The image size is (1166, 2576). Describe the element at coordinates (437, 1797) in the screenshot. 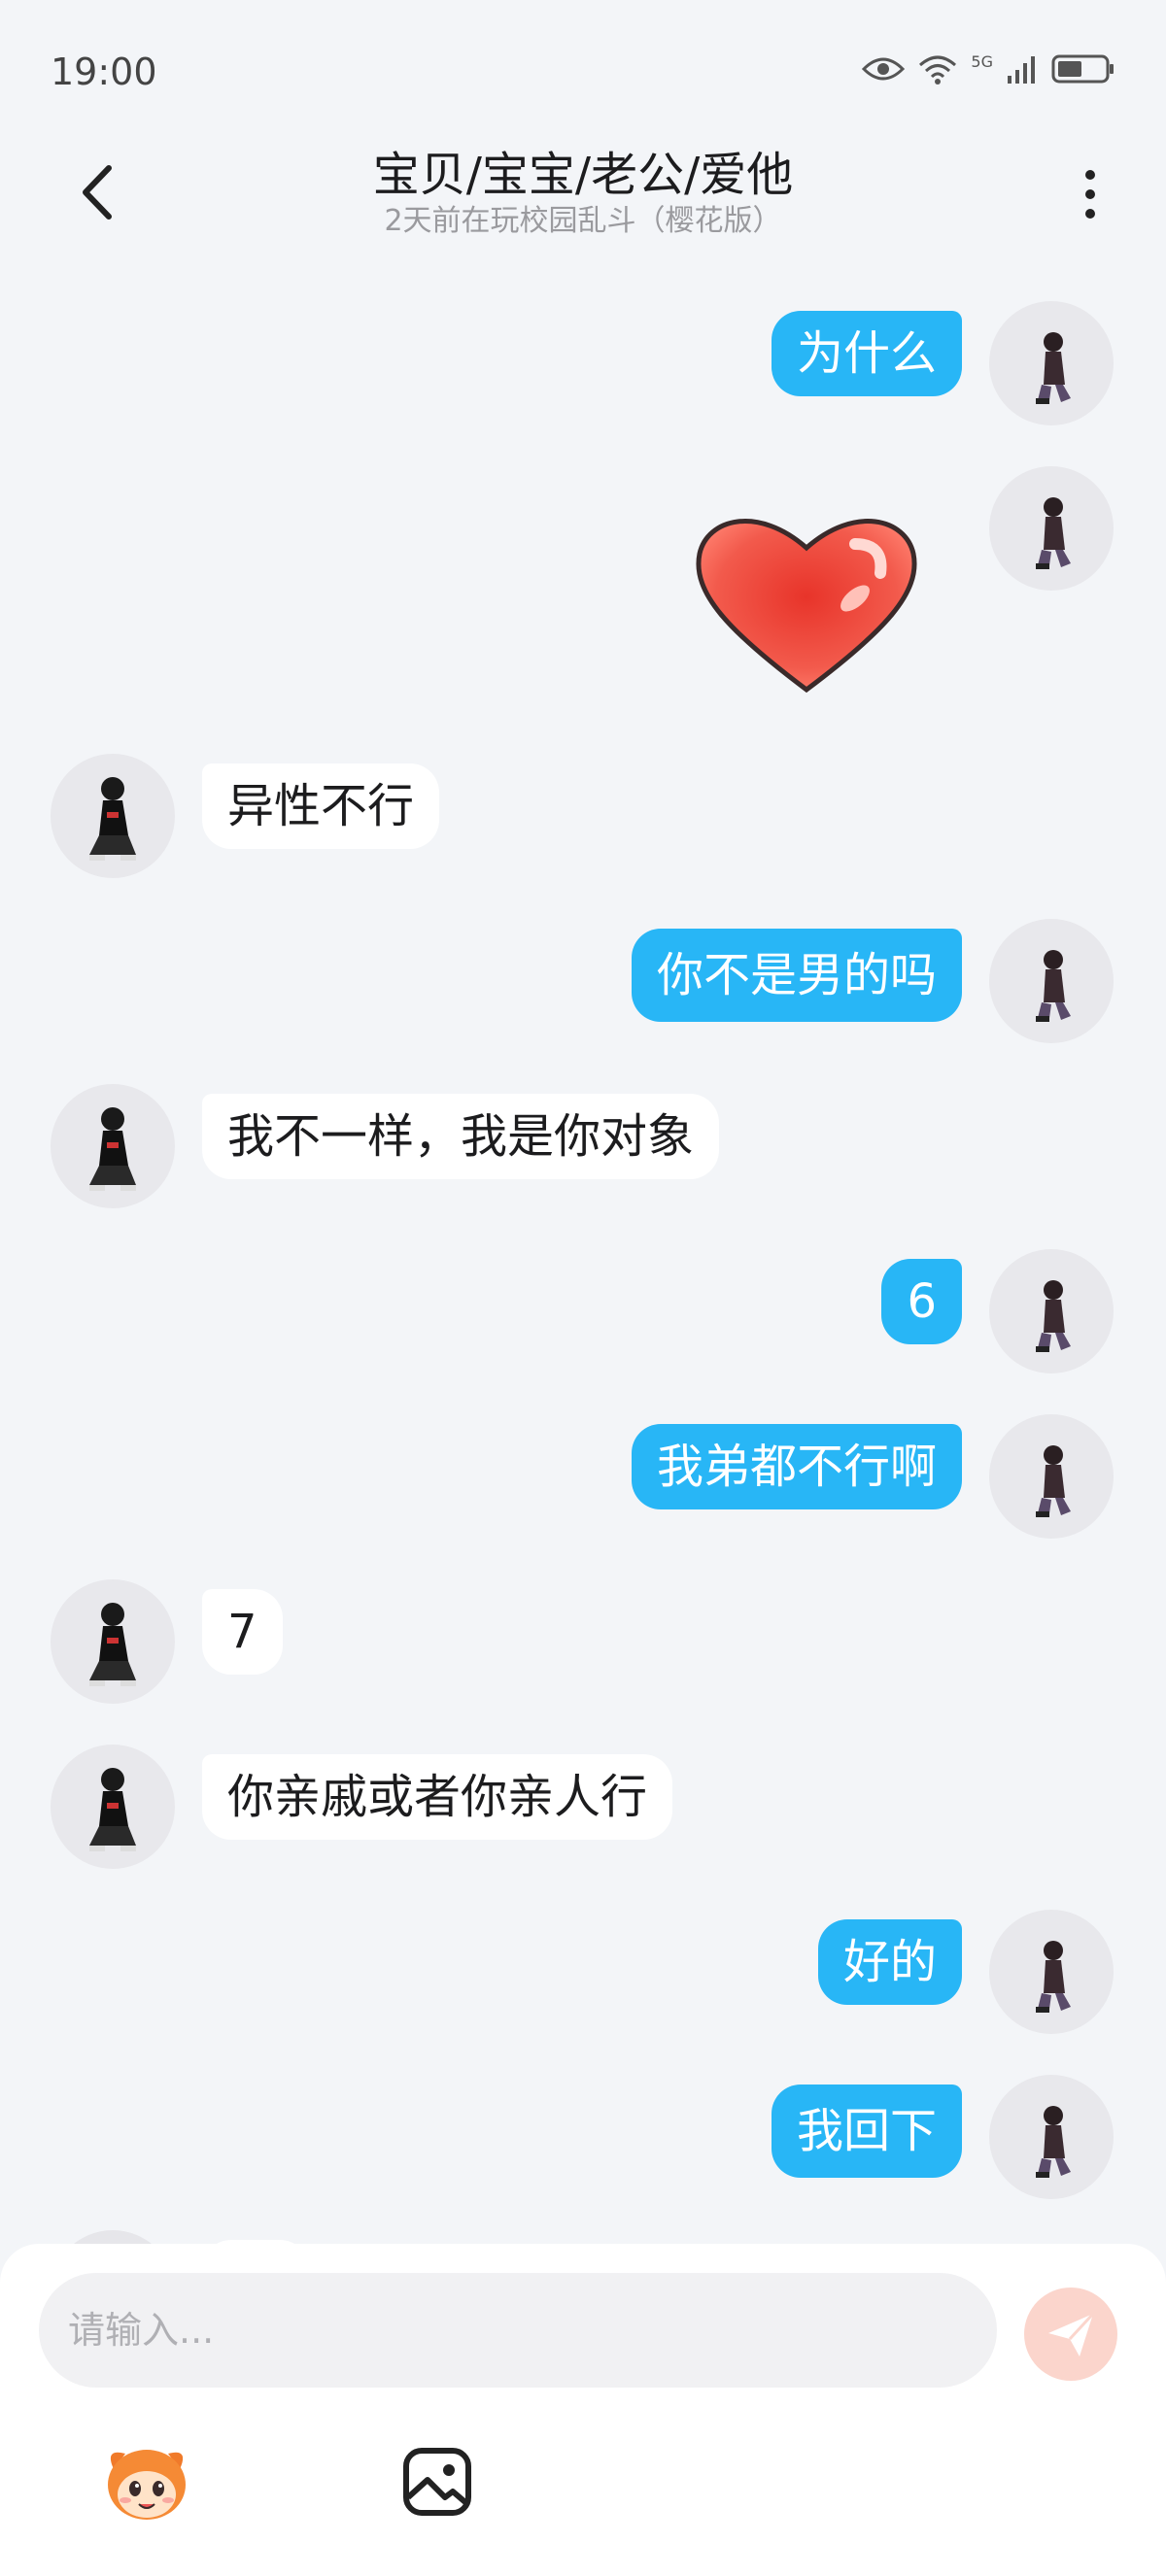

I see `incoming-message-bubble: 你亲戚或者你亲人行` at that location.